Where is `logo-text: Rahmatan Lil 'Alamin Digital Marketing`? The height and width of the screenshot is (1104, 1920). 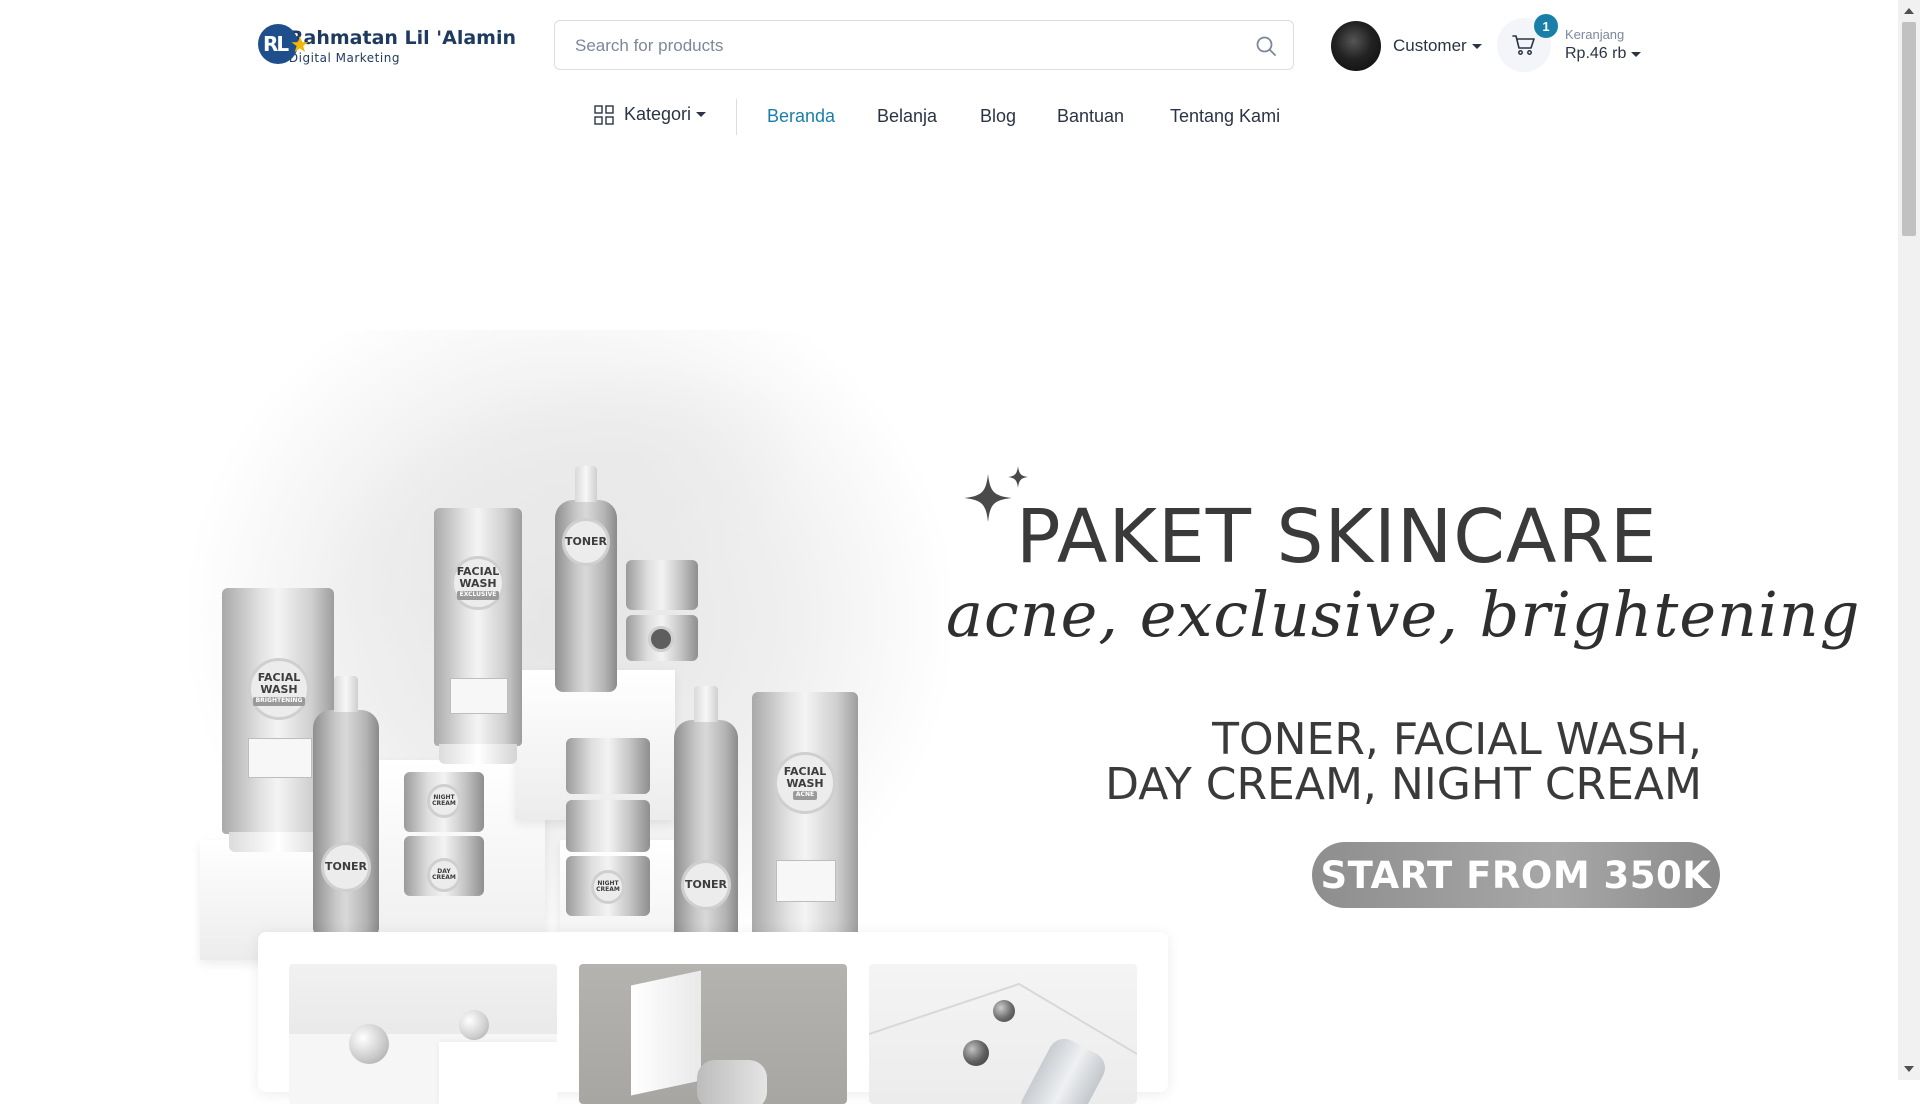
logo-text: Rahmatan Lil 'Alamin Digital Marketing is located at coordinates (402, 46).